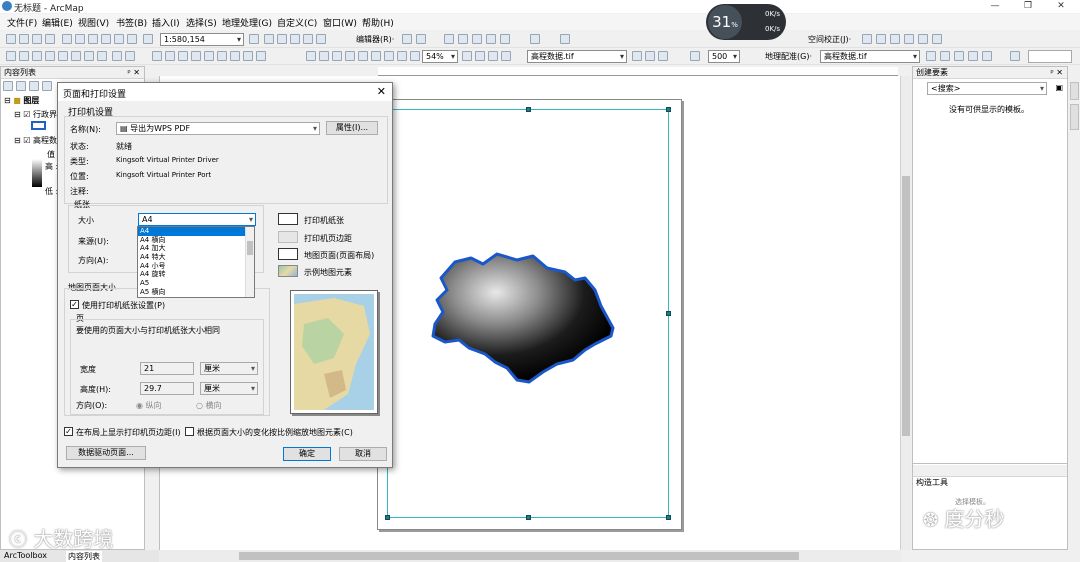 The height and width of the screenshot is (562, 1080). What do you see at coordinates (63, 56) in the screenshot?
I see `fixed-zoom-in-icon` at bounding box center [63, 56].